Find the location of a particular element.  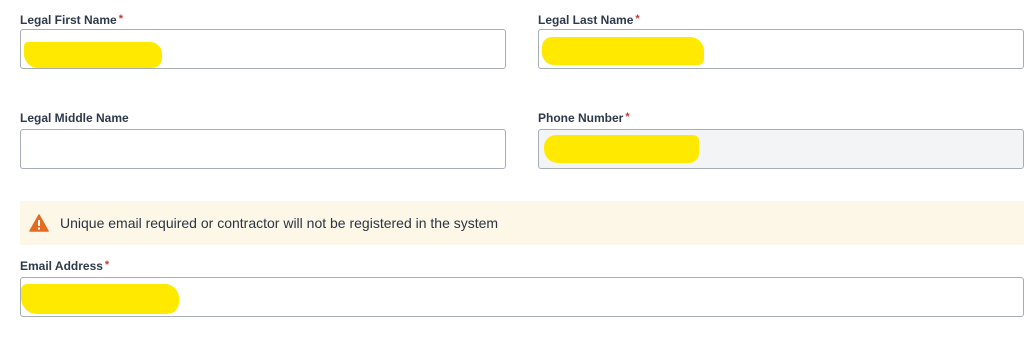

middle-name-field: Legal Middle Name is located at coordinates (263, 139).